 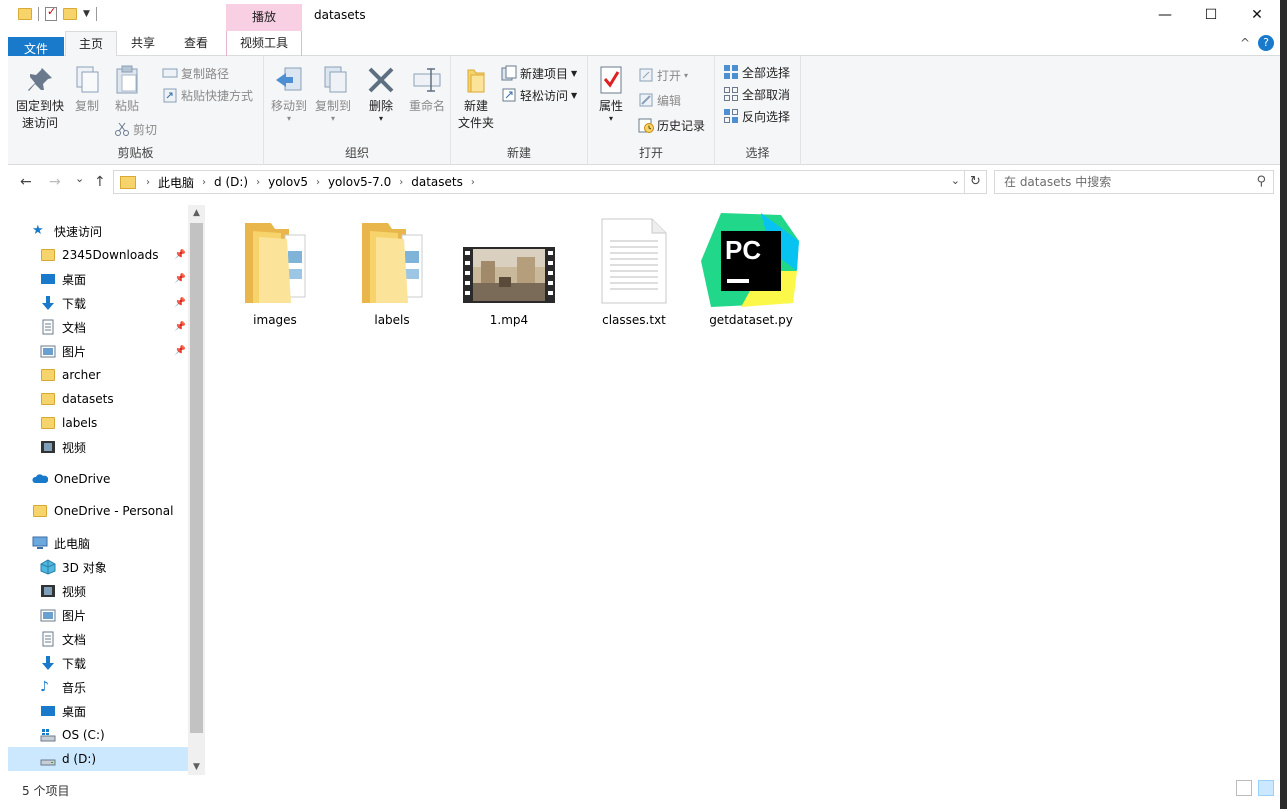 I want to click on nav-item-pictures: 图片 📌, so click(x=98, y=351).